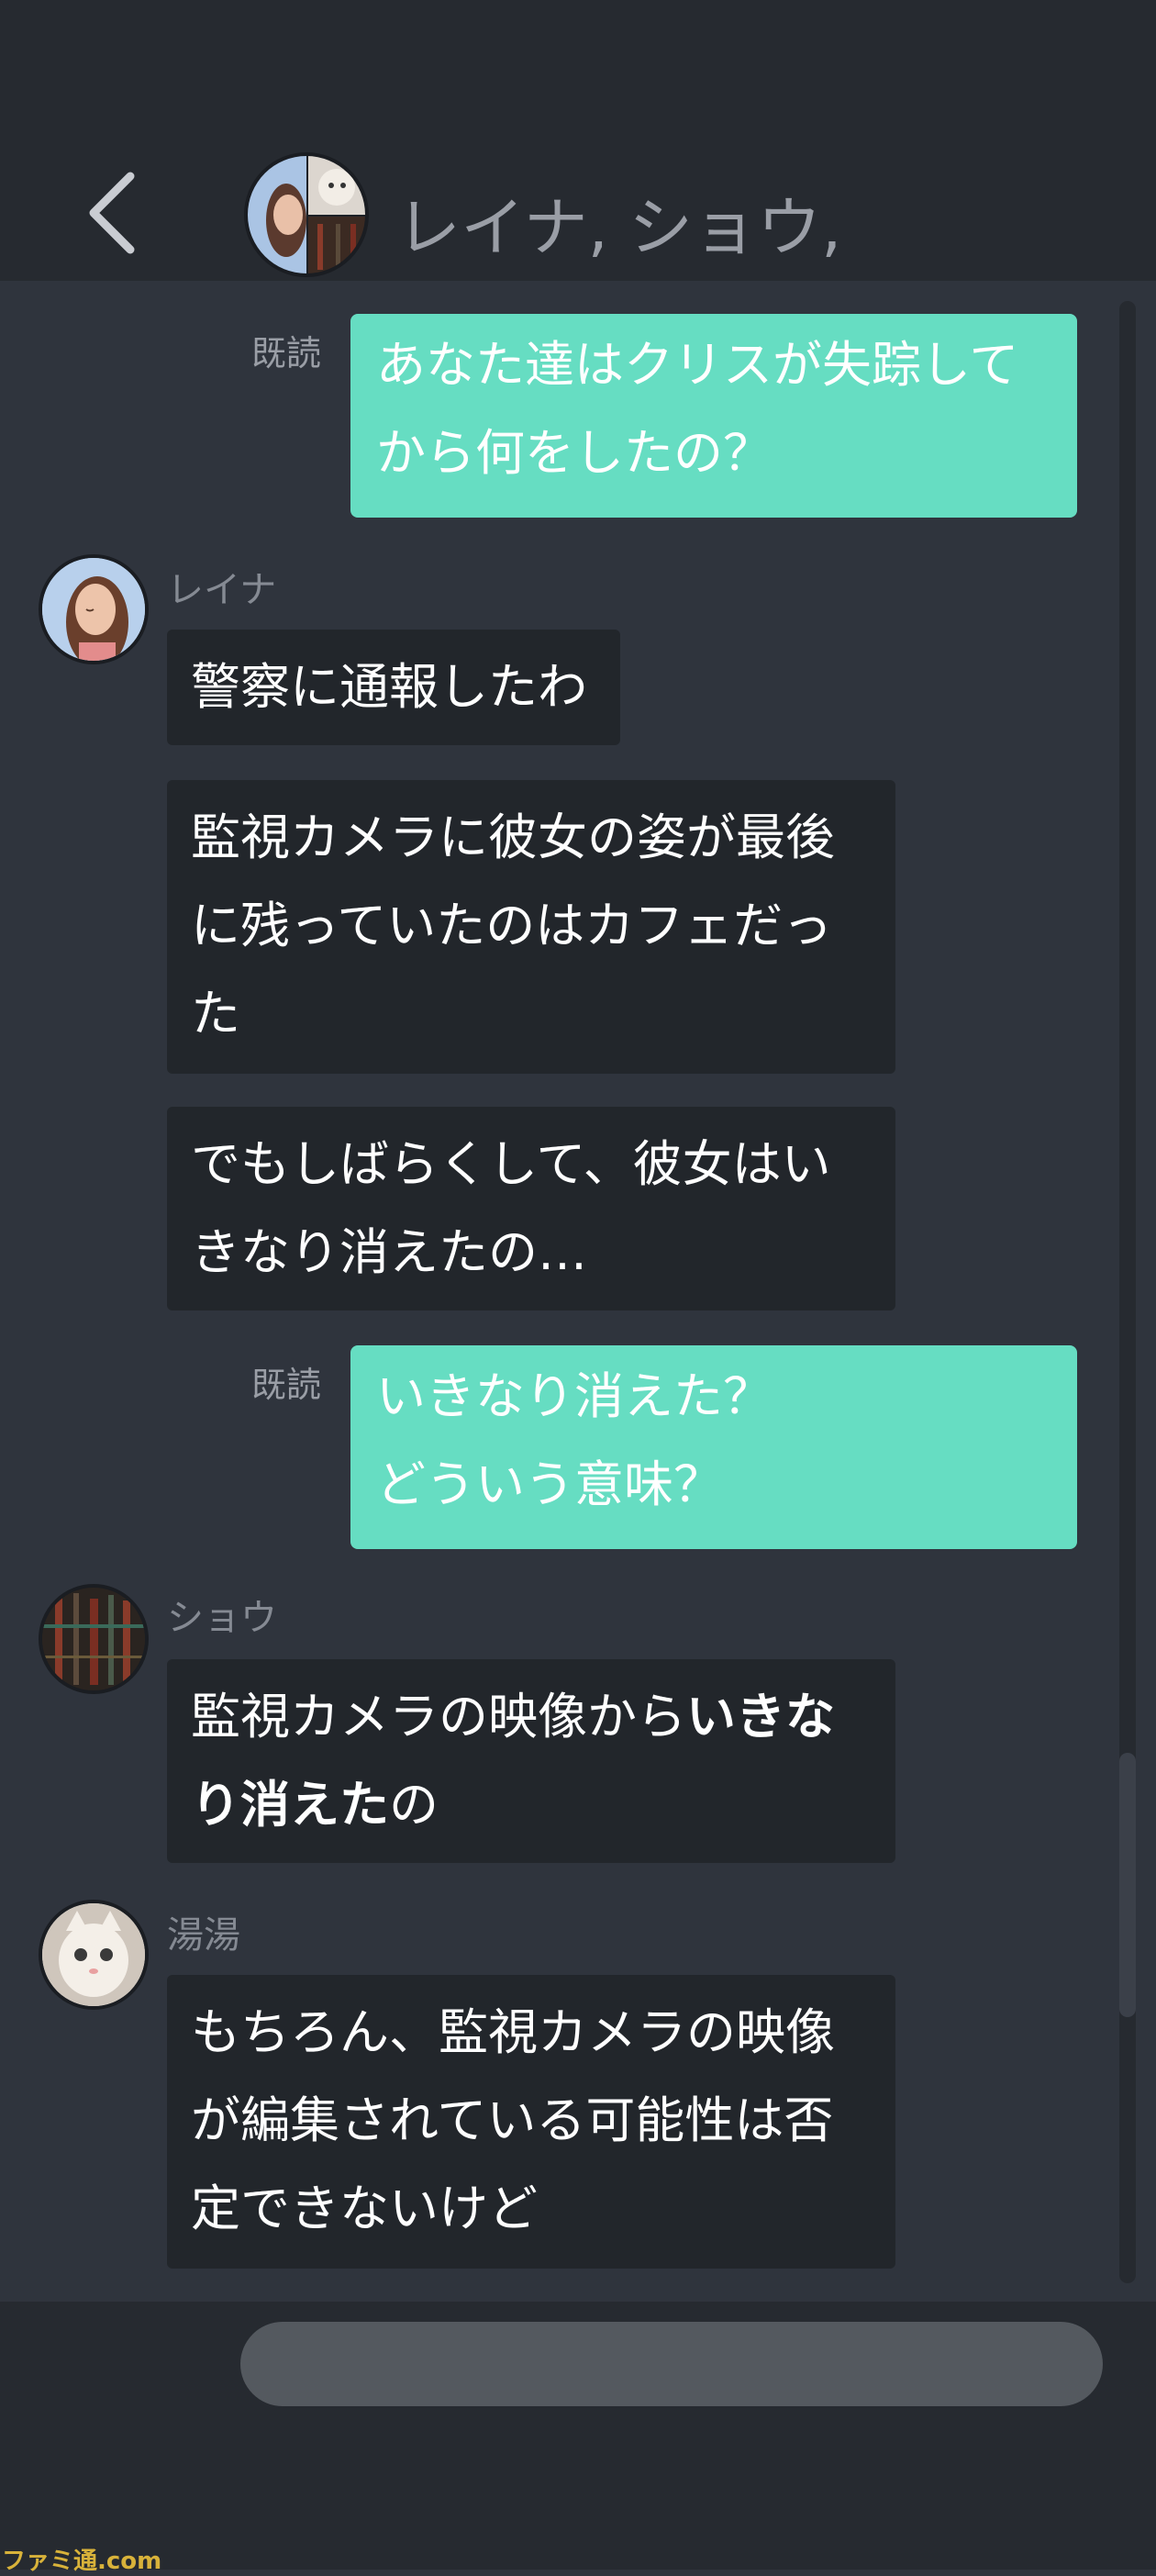 The width and height of the screenshot is (1156, 2576). Describe the element at coordinates (203, 1935) in the screenshot. I see `sender-name: 湯湯` at that location.